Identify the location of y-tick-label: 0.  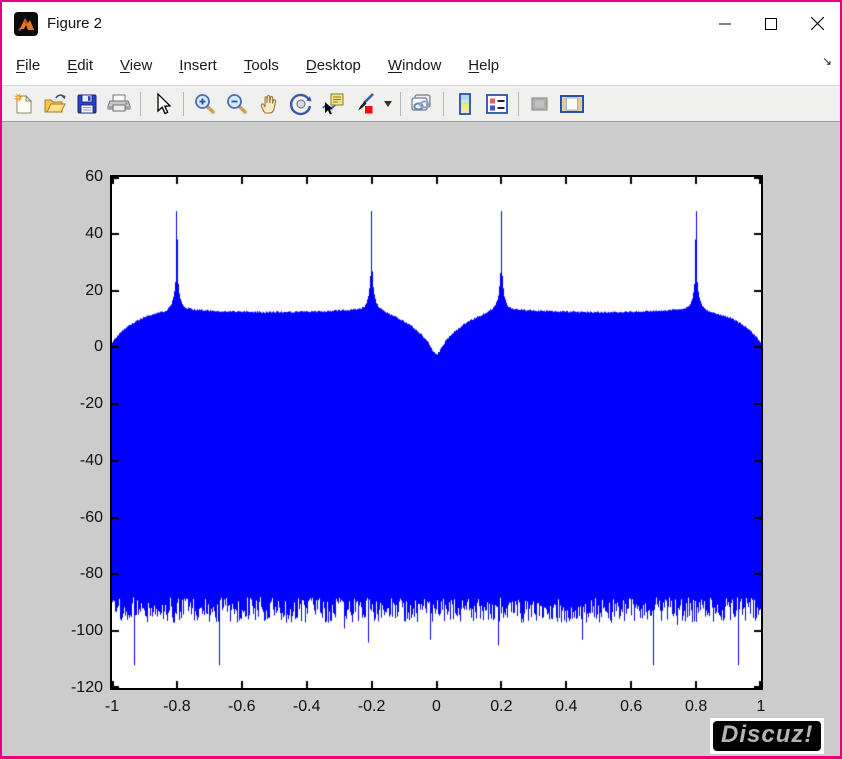
(98, 347).